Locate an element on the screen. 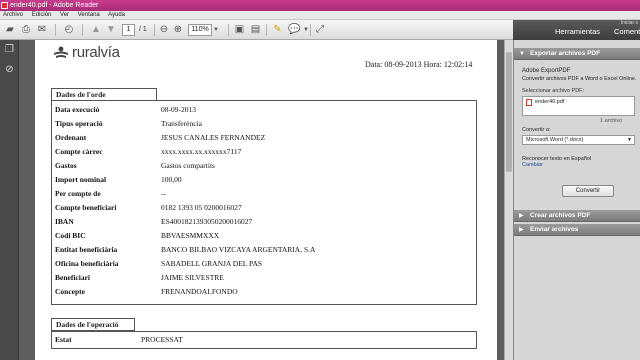 The image size is (640, 360). create-pdf-header-label: Crear archivos PDF is located at coordinates (560, 215).